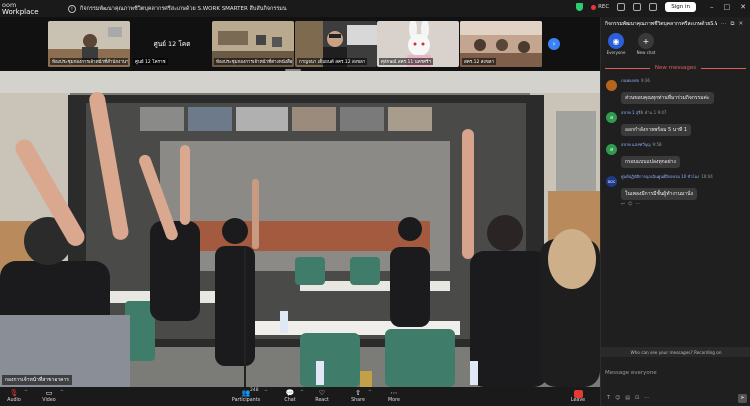  What do you see at coordinates (637, 7) in the screenshot?
I see `whiteboard-icon` at bounding box center [637, 7].